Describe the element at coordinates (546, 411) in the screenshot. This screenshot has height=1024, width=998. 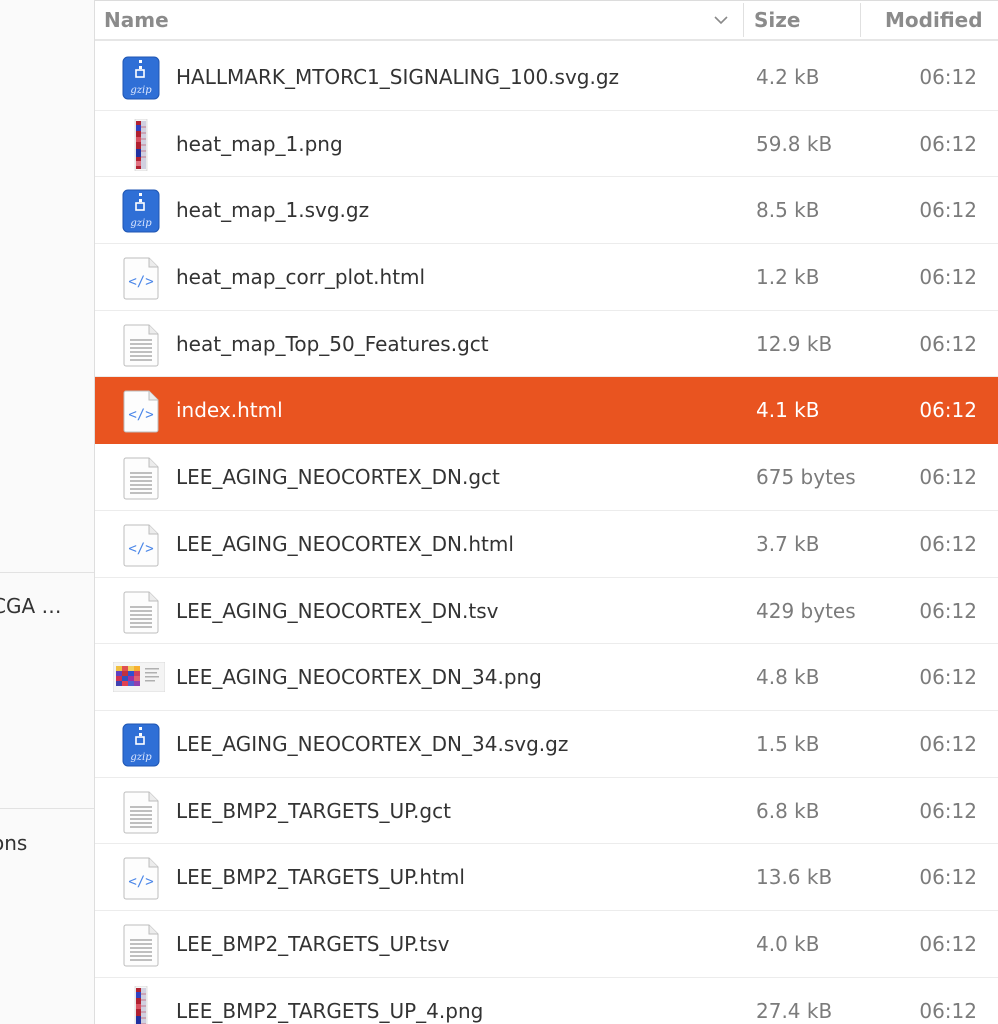
I see `file-row: </> index.html 4.1 kB 06:12` at that location.